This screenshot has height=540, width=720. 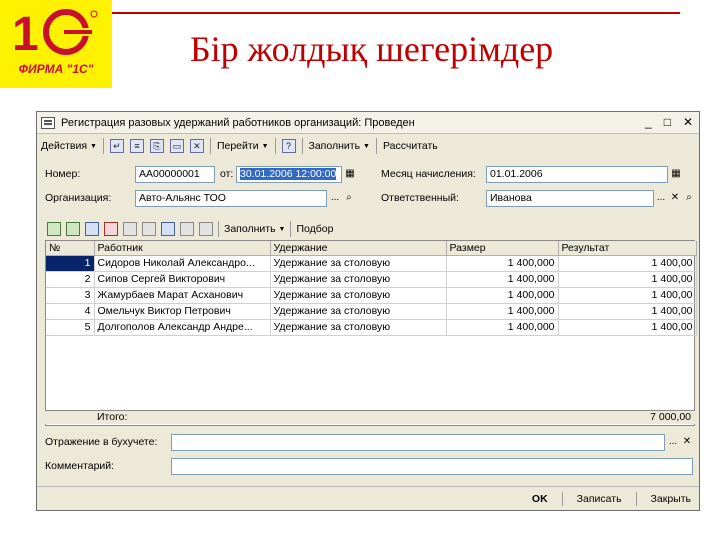 I want to click on sort-asc-icon, so click(x=187, y=229).